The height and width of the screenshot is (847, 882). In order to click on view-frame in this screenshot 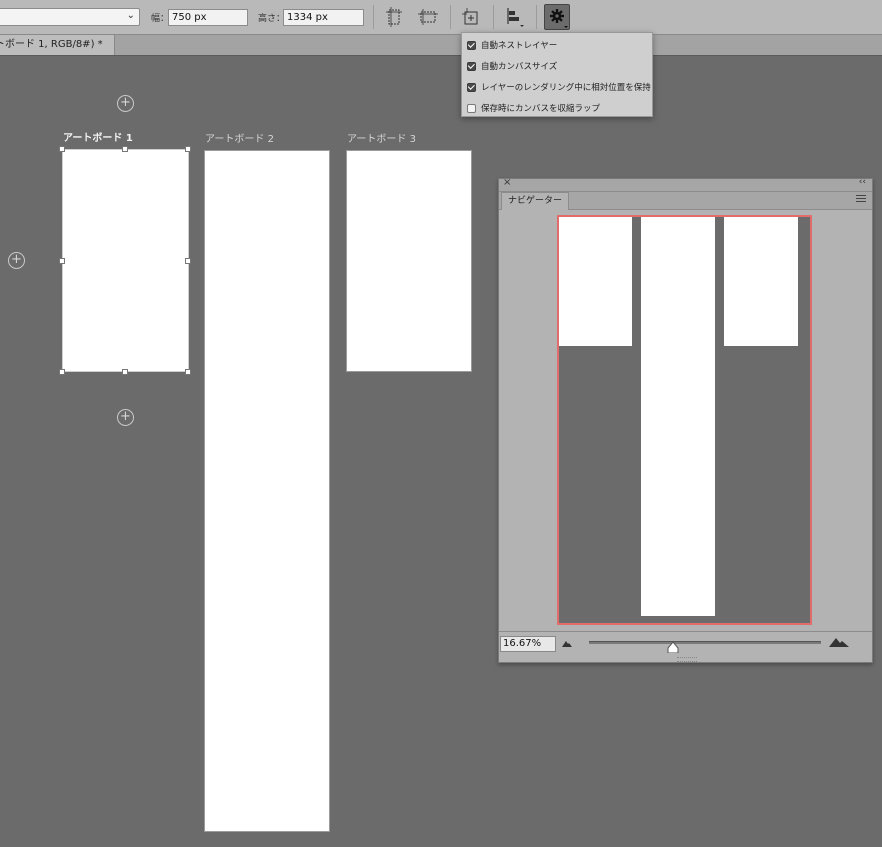, I will do `click(684, 420)`.